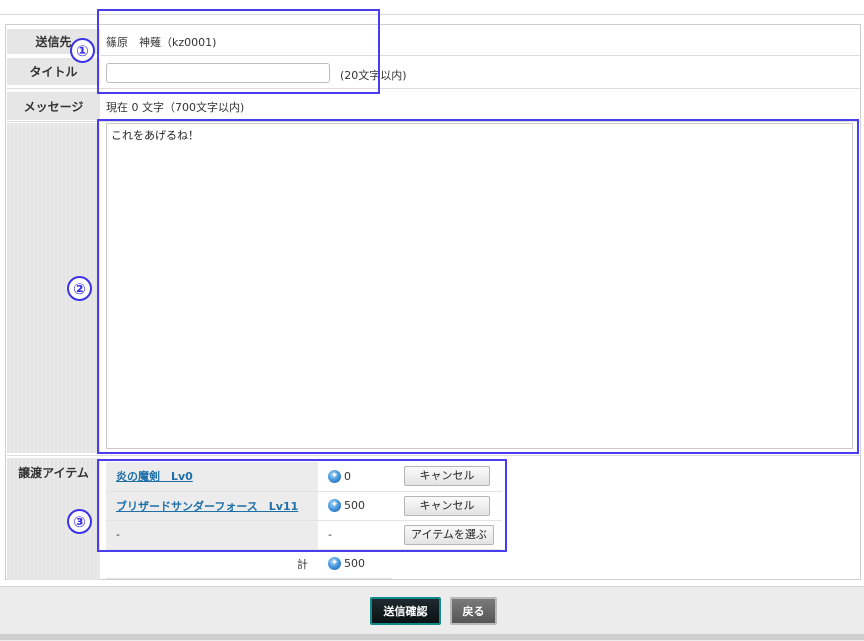  What do you see at coordinates (432, 637) in the screenshot?
I see `footer-bottom-border` at bounding box center [432, 637].